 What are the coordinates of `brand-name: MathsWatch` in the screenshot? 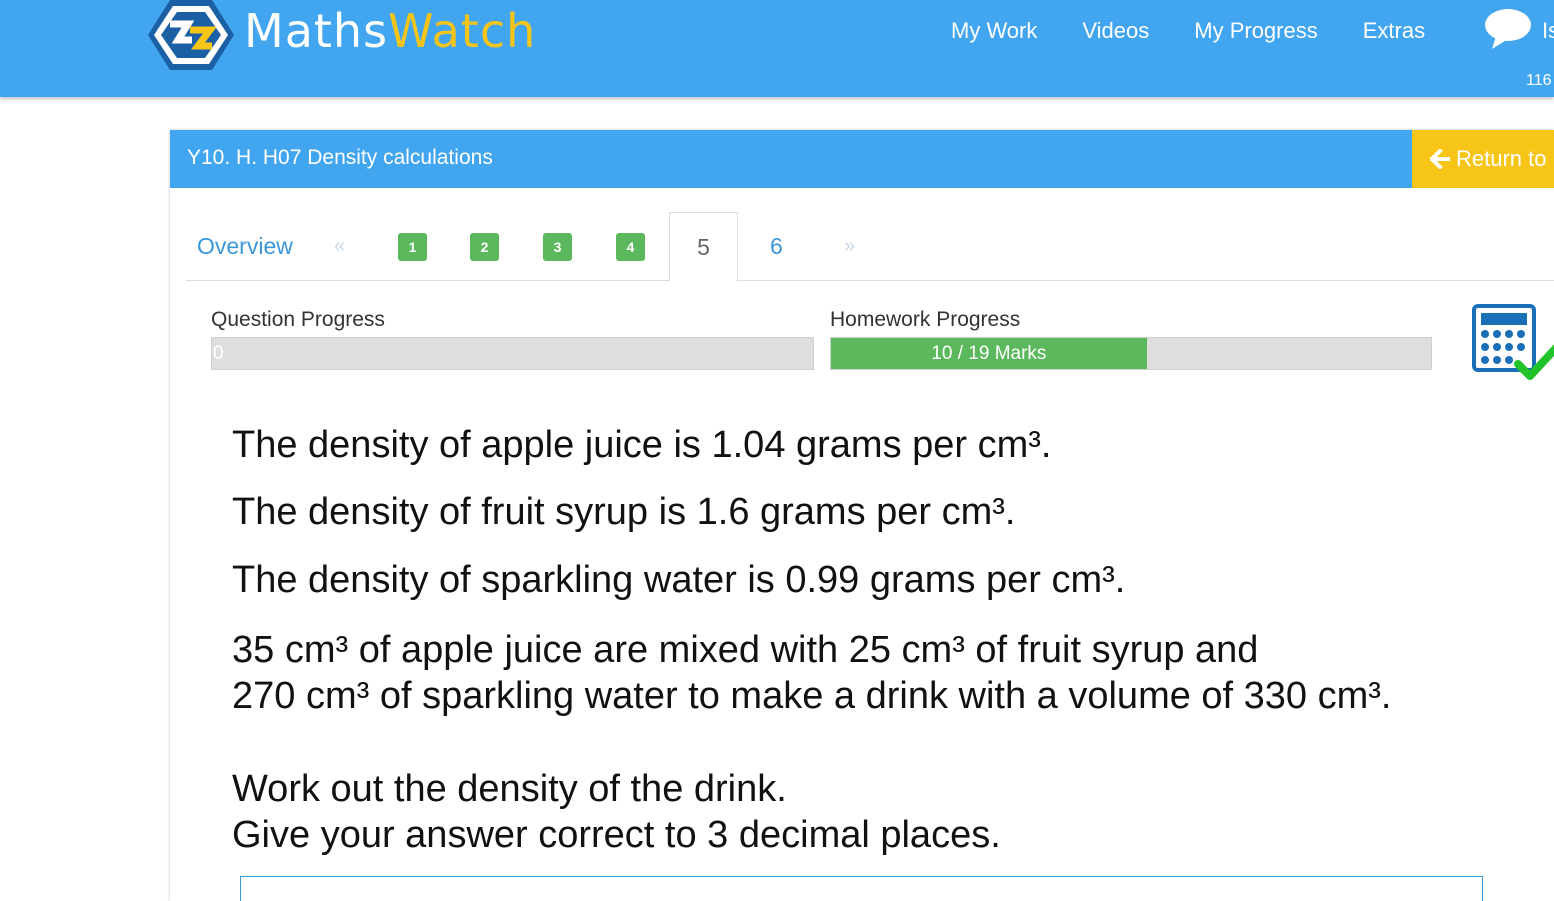 It's located at (390, 31).